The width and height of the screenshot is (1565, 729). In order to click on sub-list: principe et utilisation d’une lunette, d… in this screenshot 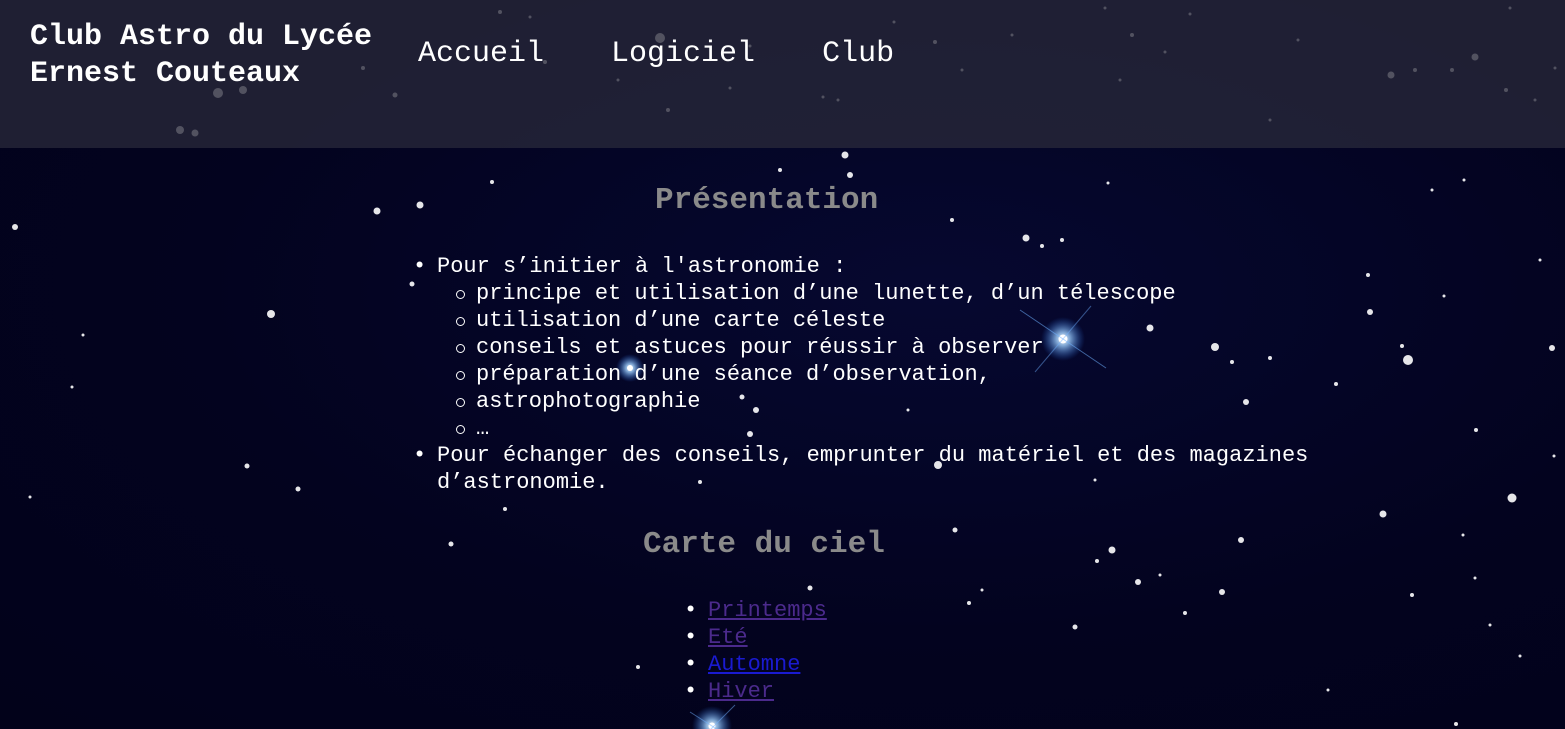, I will do `click(927, 361)`.